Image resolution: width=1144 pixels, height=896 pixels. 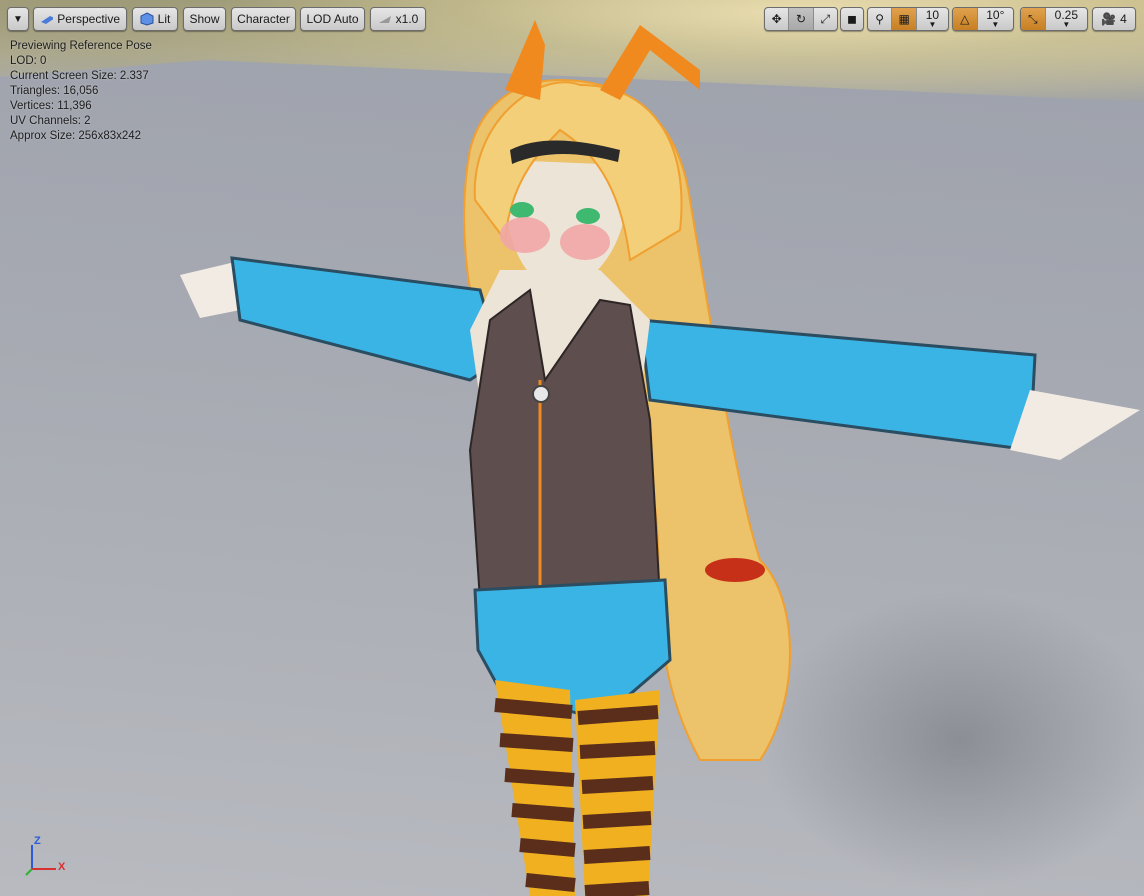 I want to click on surface-snap-icon: ⚲, so click(x=880, y=19).